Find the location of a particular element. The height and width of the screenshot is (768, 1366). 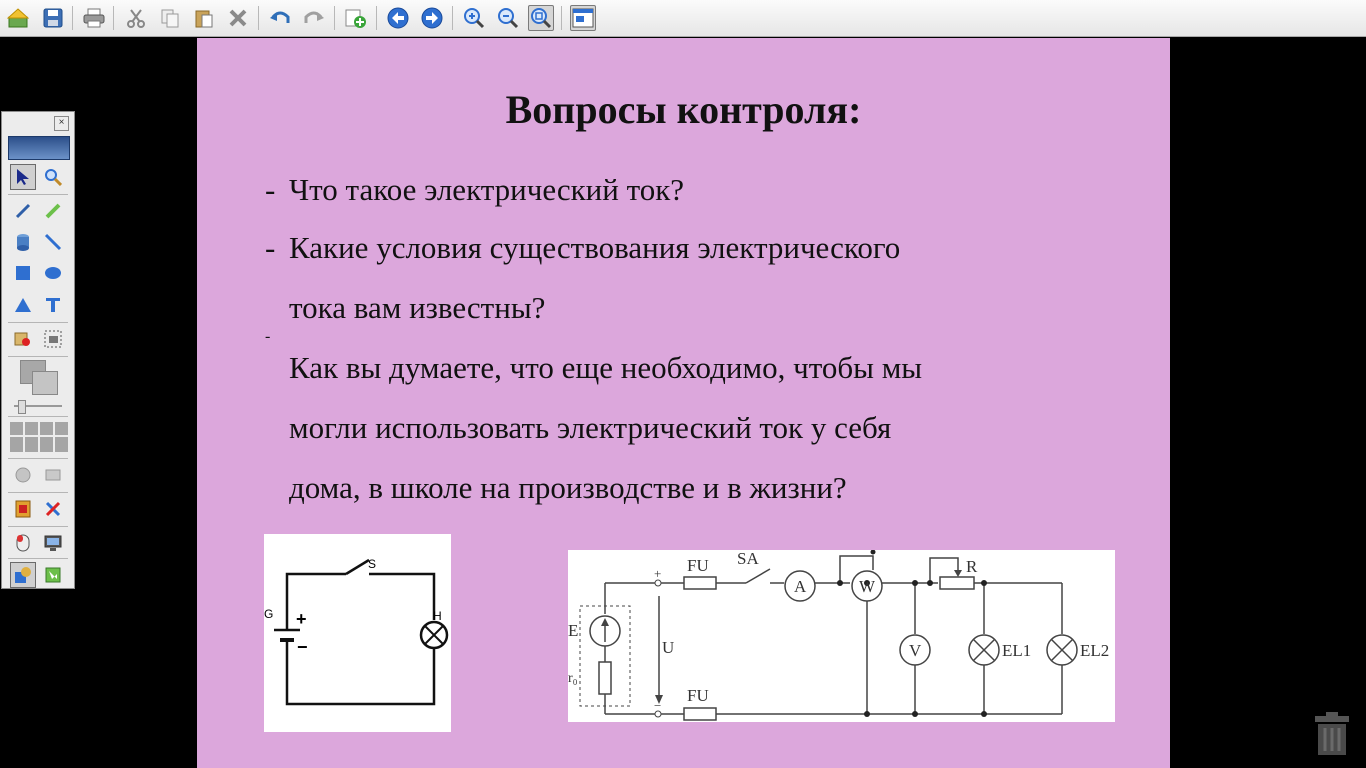

undo-button is located at coordinates (280, 18).